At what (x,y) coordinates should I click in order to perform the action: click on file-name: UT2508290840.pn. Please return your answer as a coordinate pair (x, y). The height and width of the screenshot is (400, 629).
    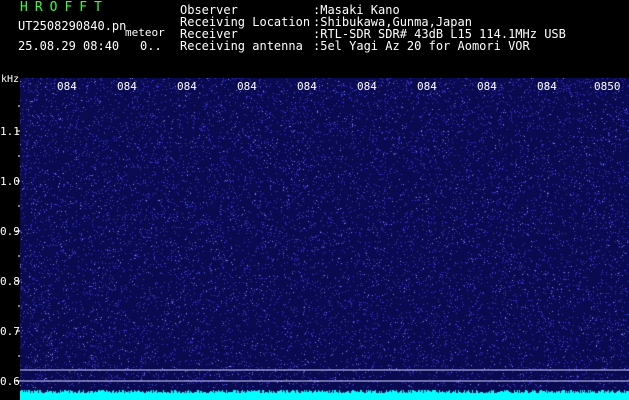
    Looking at the image, I should click on (72, 26).